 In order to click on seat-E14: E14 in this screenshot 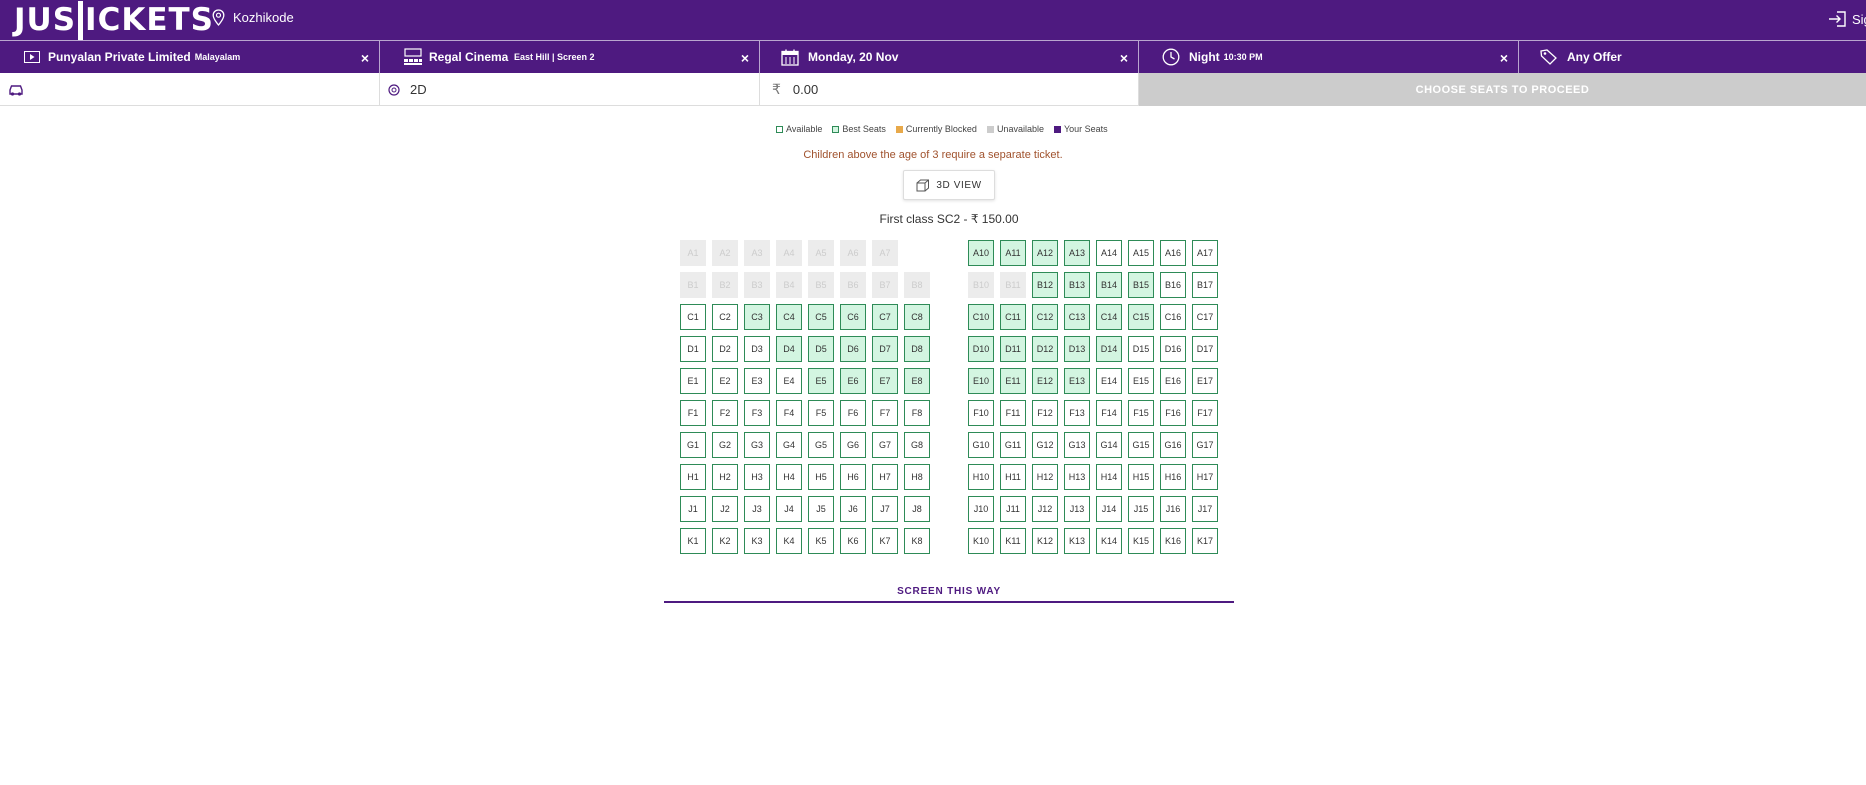, I will do `click(1109, 381)`.